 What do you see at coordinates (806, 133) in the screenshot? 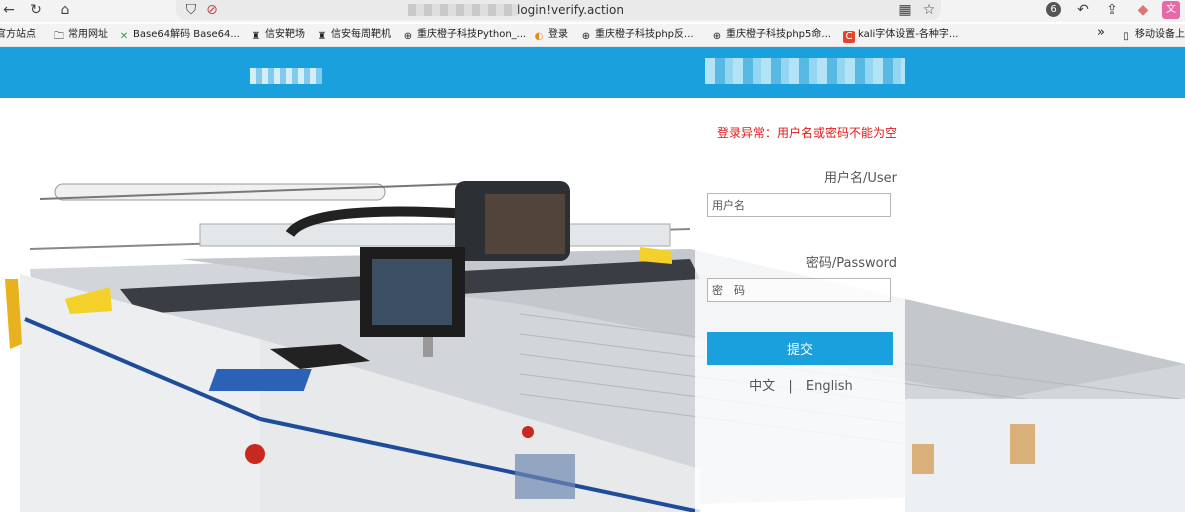
I see `login-error-message: 登录异常：用户名或密码不能为空` at bounding box center [806, 133].